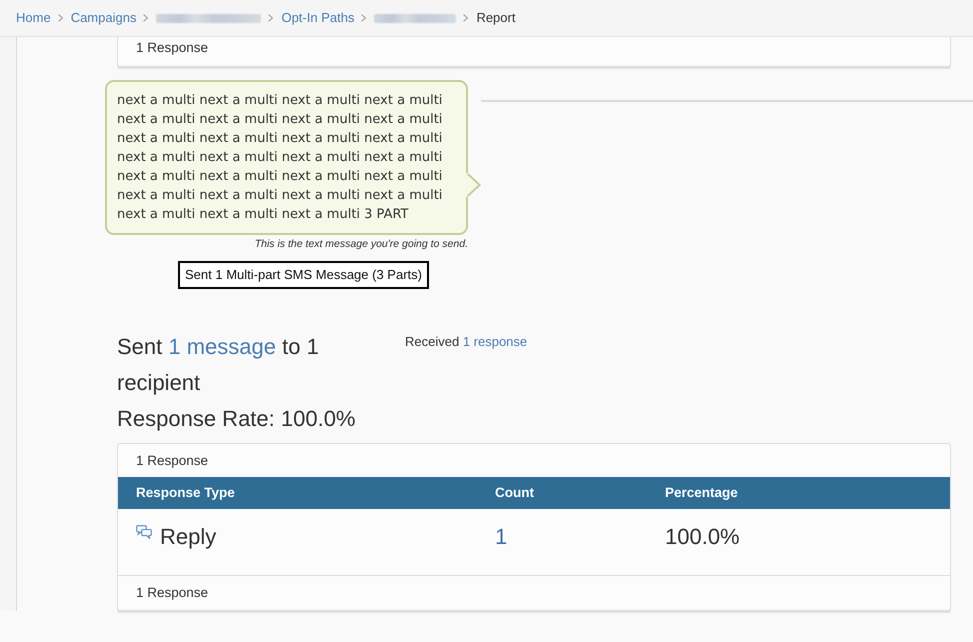 The width and height of the screenshot is (973, 642). What do you see at coordinates (317, 18) in the screenshot?
I see `breadcrumb-link: Opt-In Paths` at bounding box center [317, 18].